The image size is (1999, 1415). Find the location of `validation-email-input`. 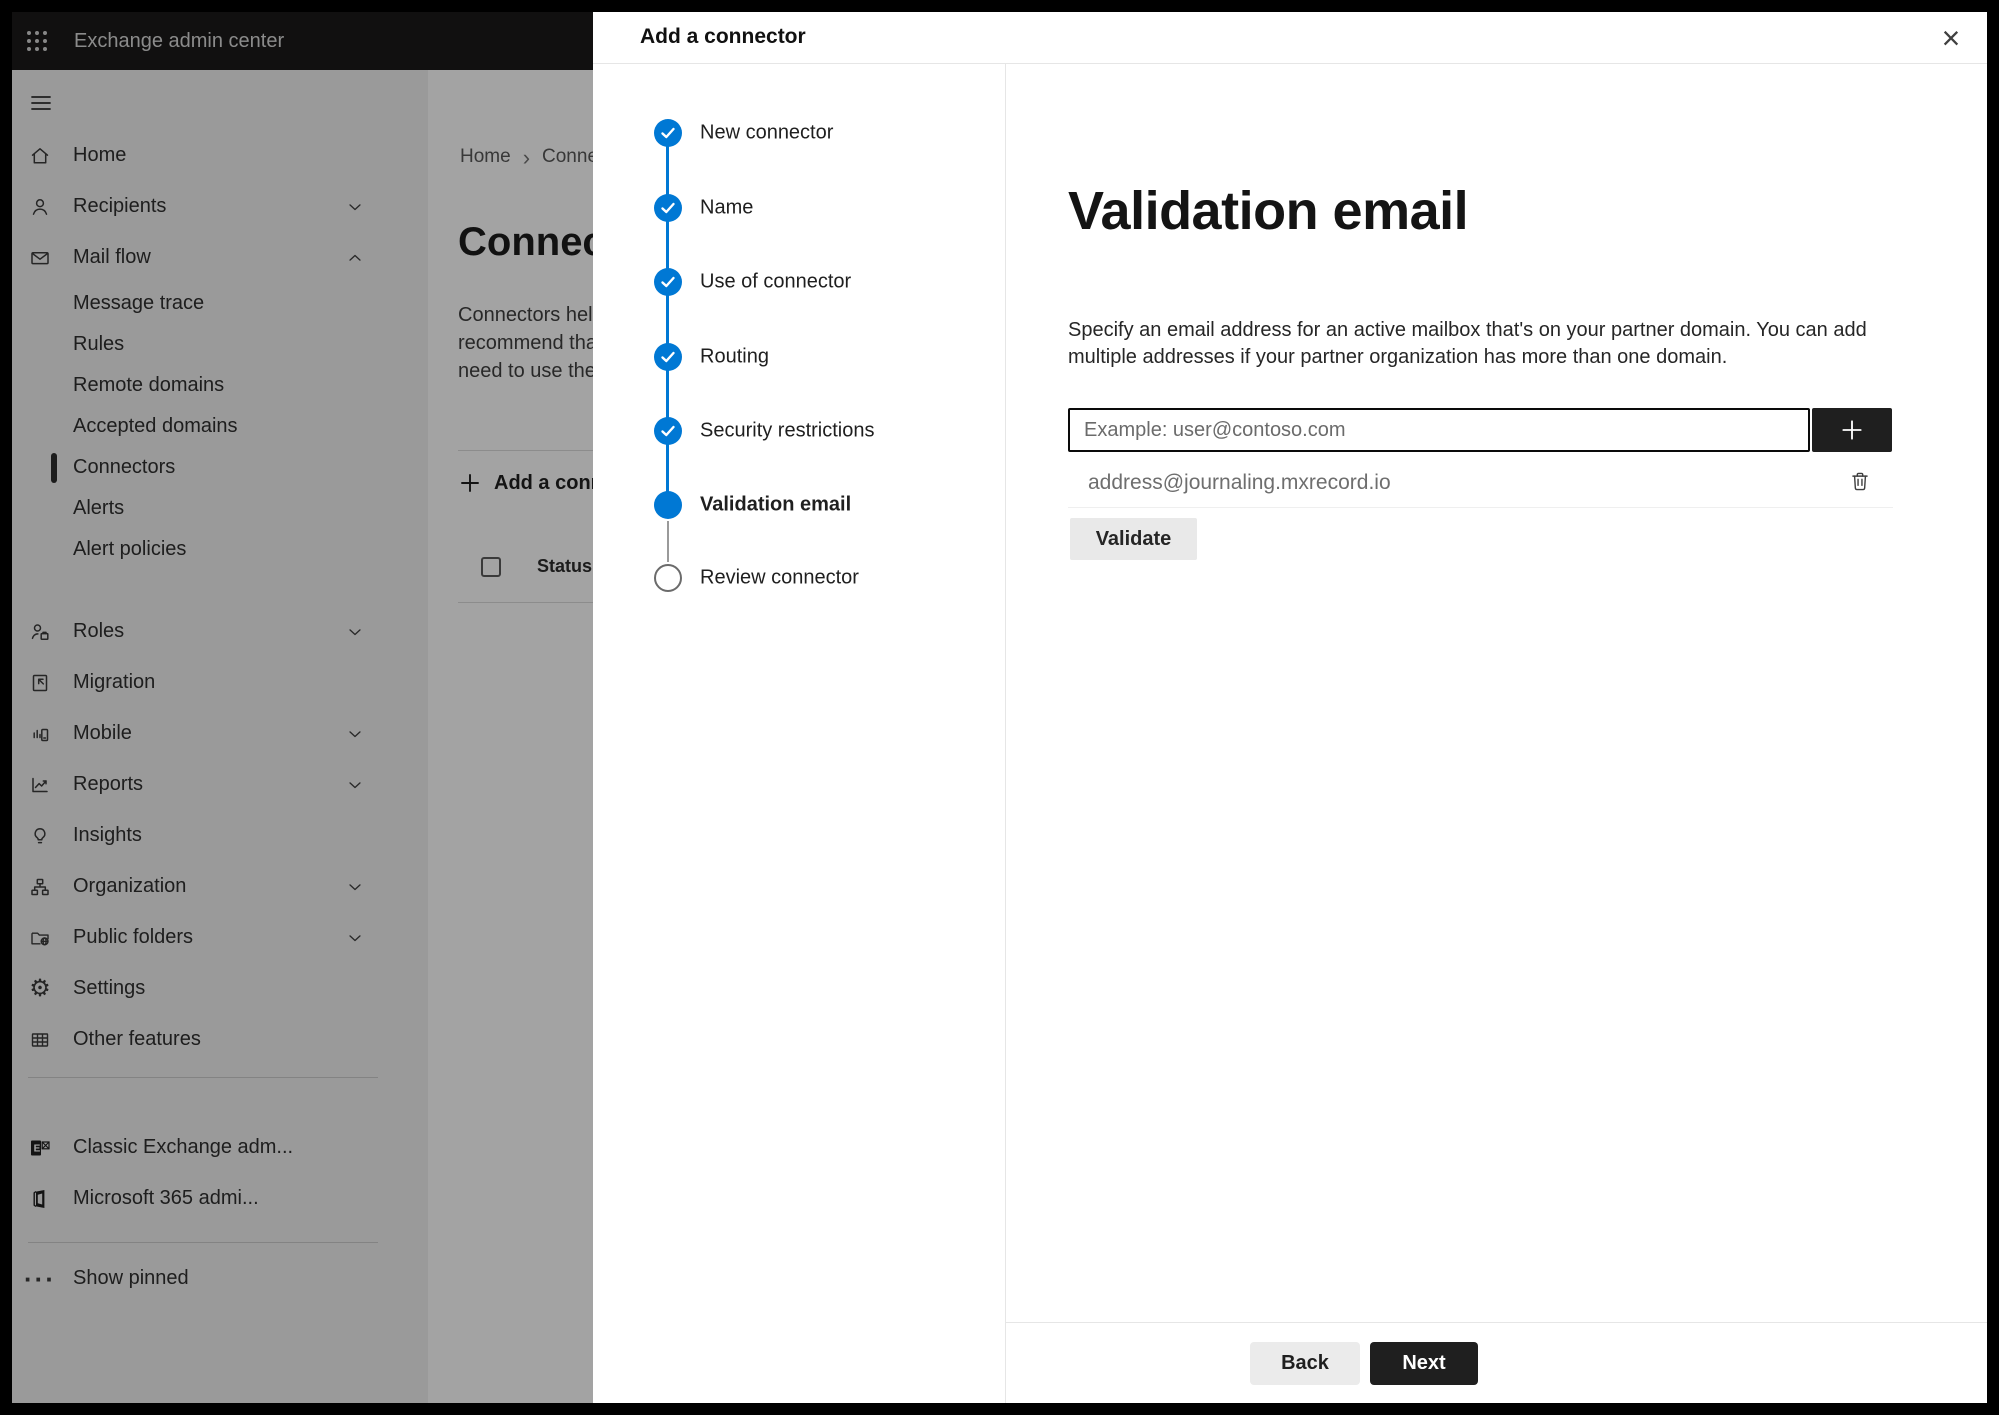

validation-email-input is located at coordinates (1439, 430).